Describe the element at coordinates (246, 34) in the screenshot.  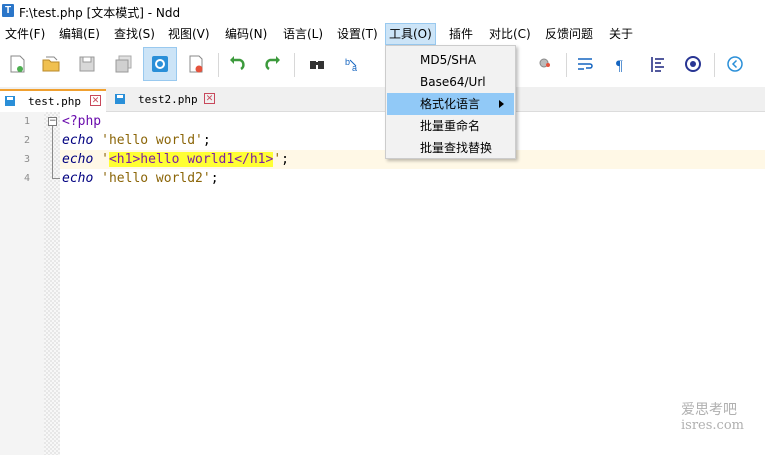
I see `menu-encoding: 编码(N)` at that location.